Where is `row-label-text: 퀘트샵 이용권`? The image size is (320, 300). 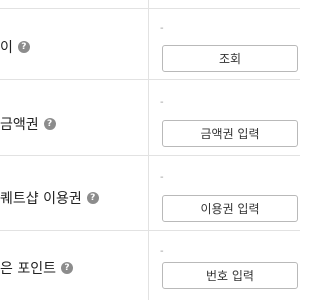 row-label-text: 퀘트샵 이용권 is located at coordinates (41, 199).